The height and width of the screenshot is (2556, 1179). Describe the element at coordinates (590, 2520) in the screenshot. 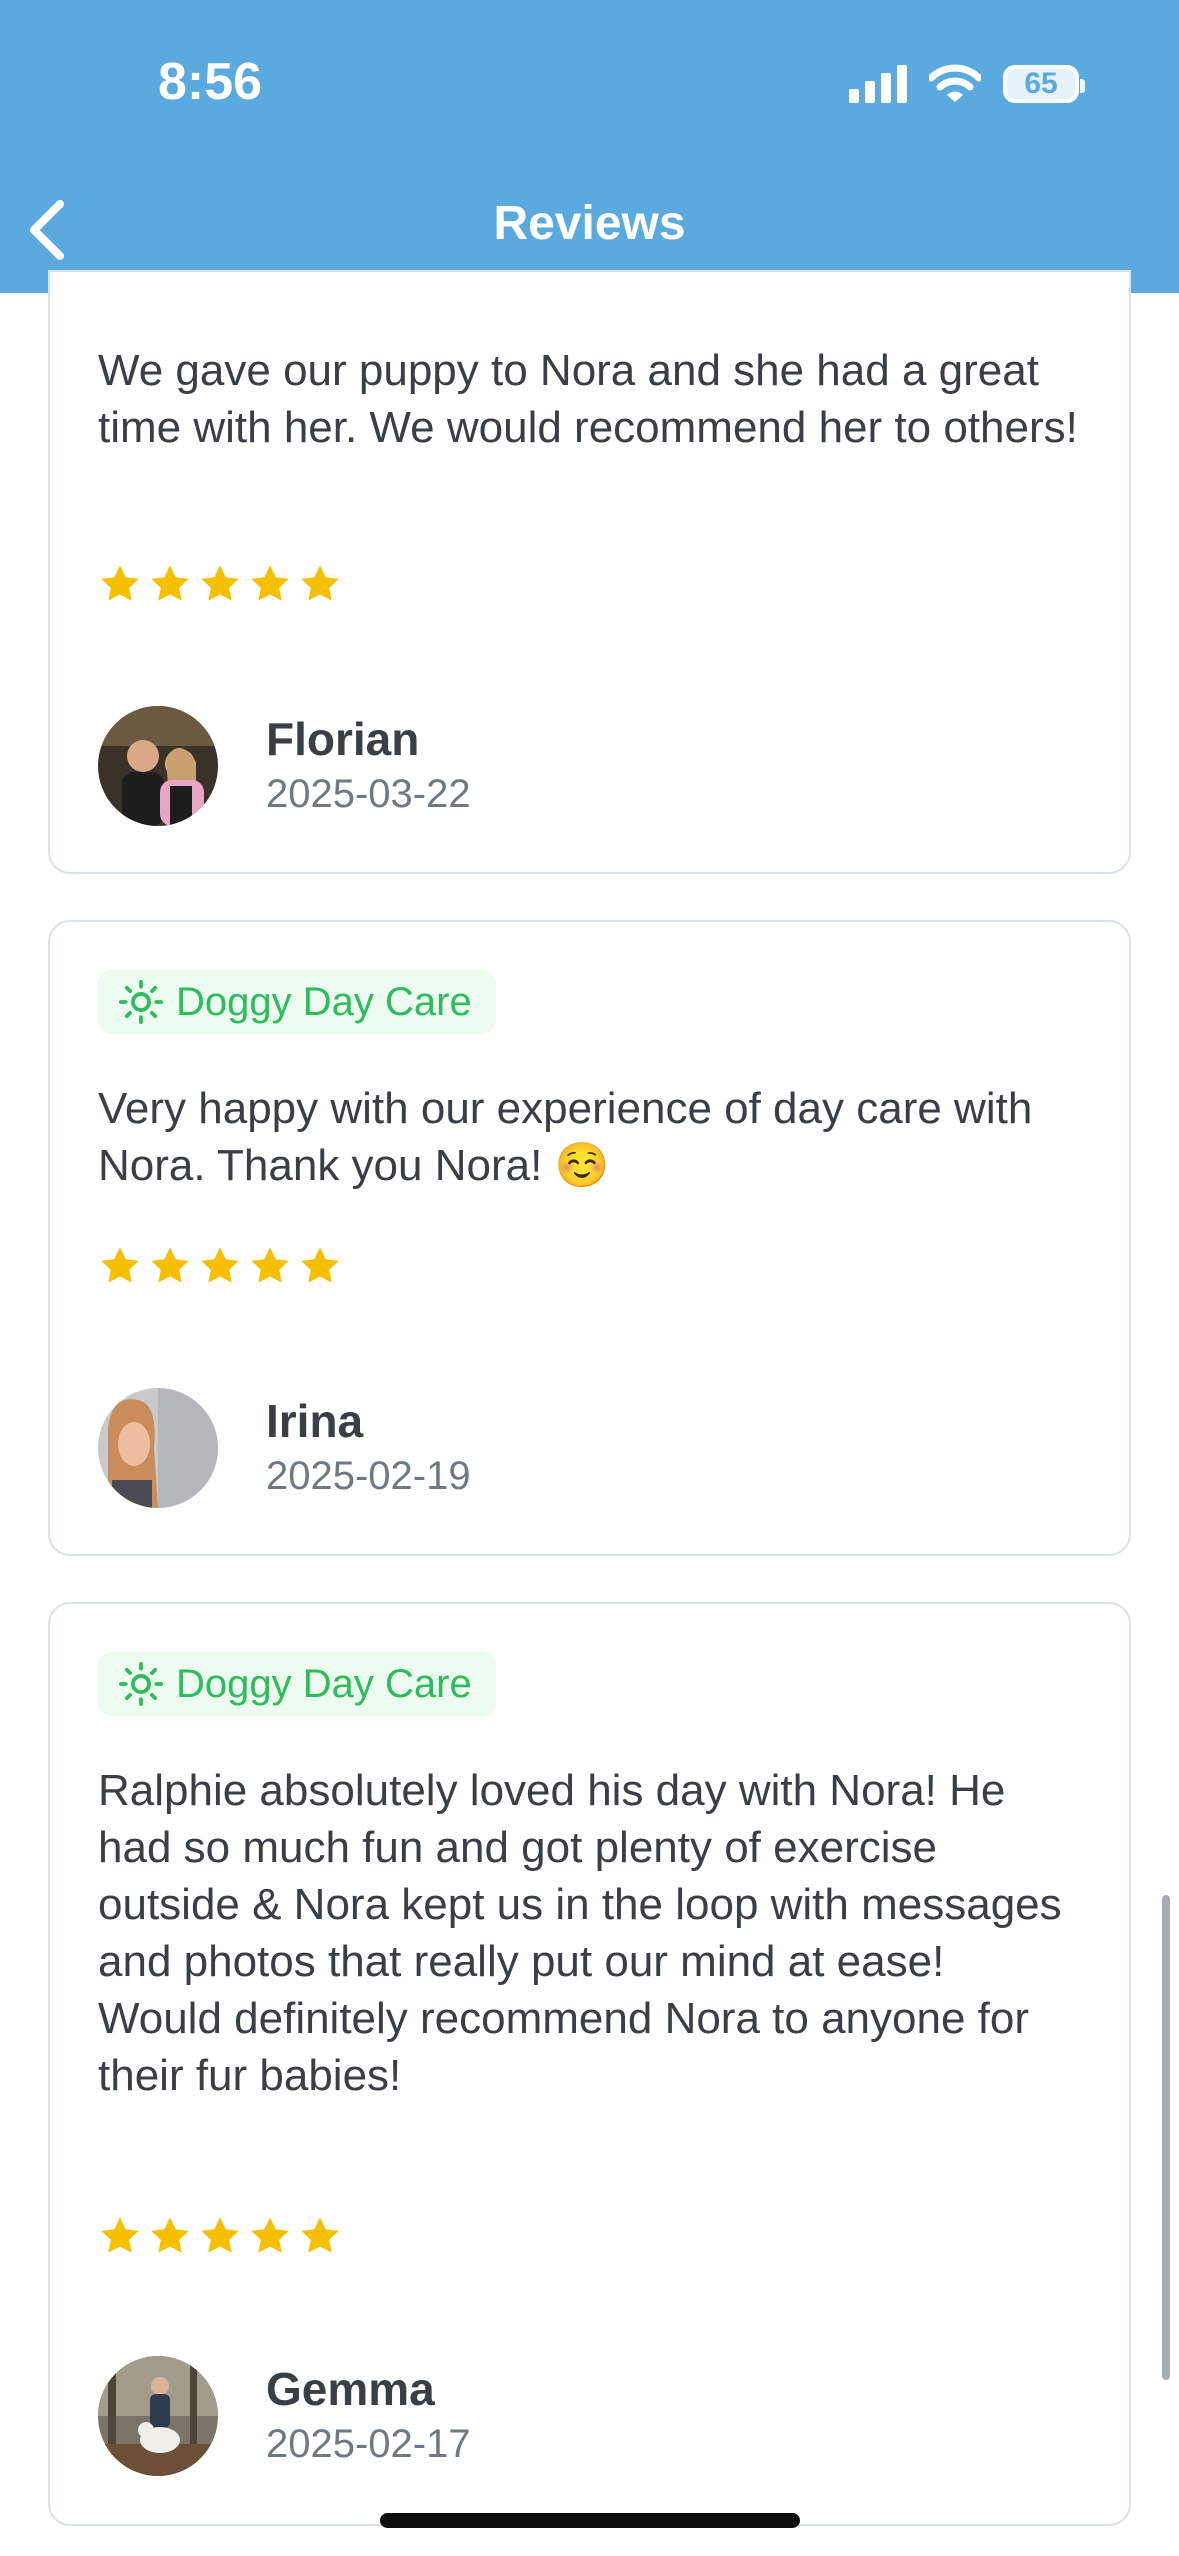

I see `home-indicator` at that location.